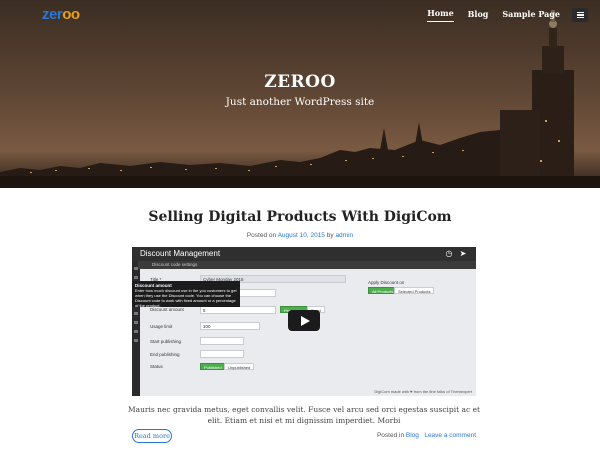 This screenshot has width=600, height=450. Describe the element at coordinates (71, 14) in the screenshot. I see `logo-text-orange: oo` at that location.